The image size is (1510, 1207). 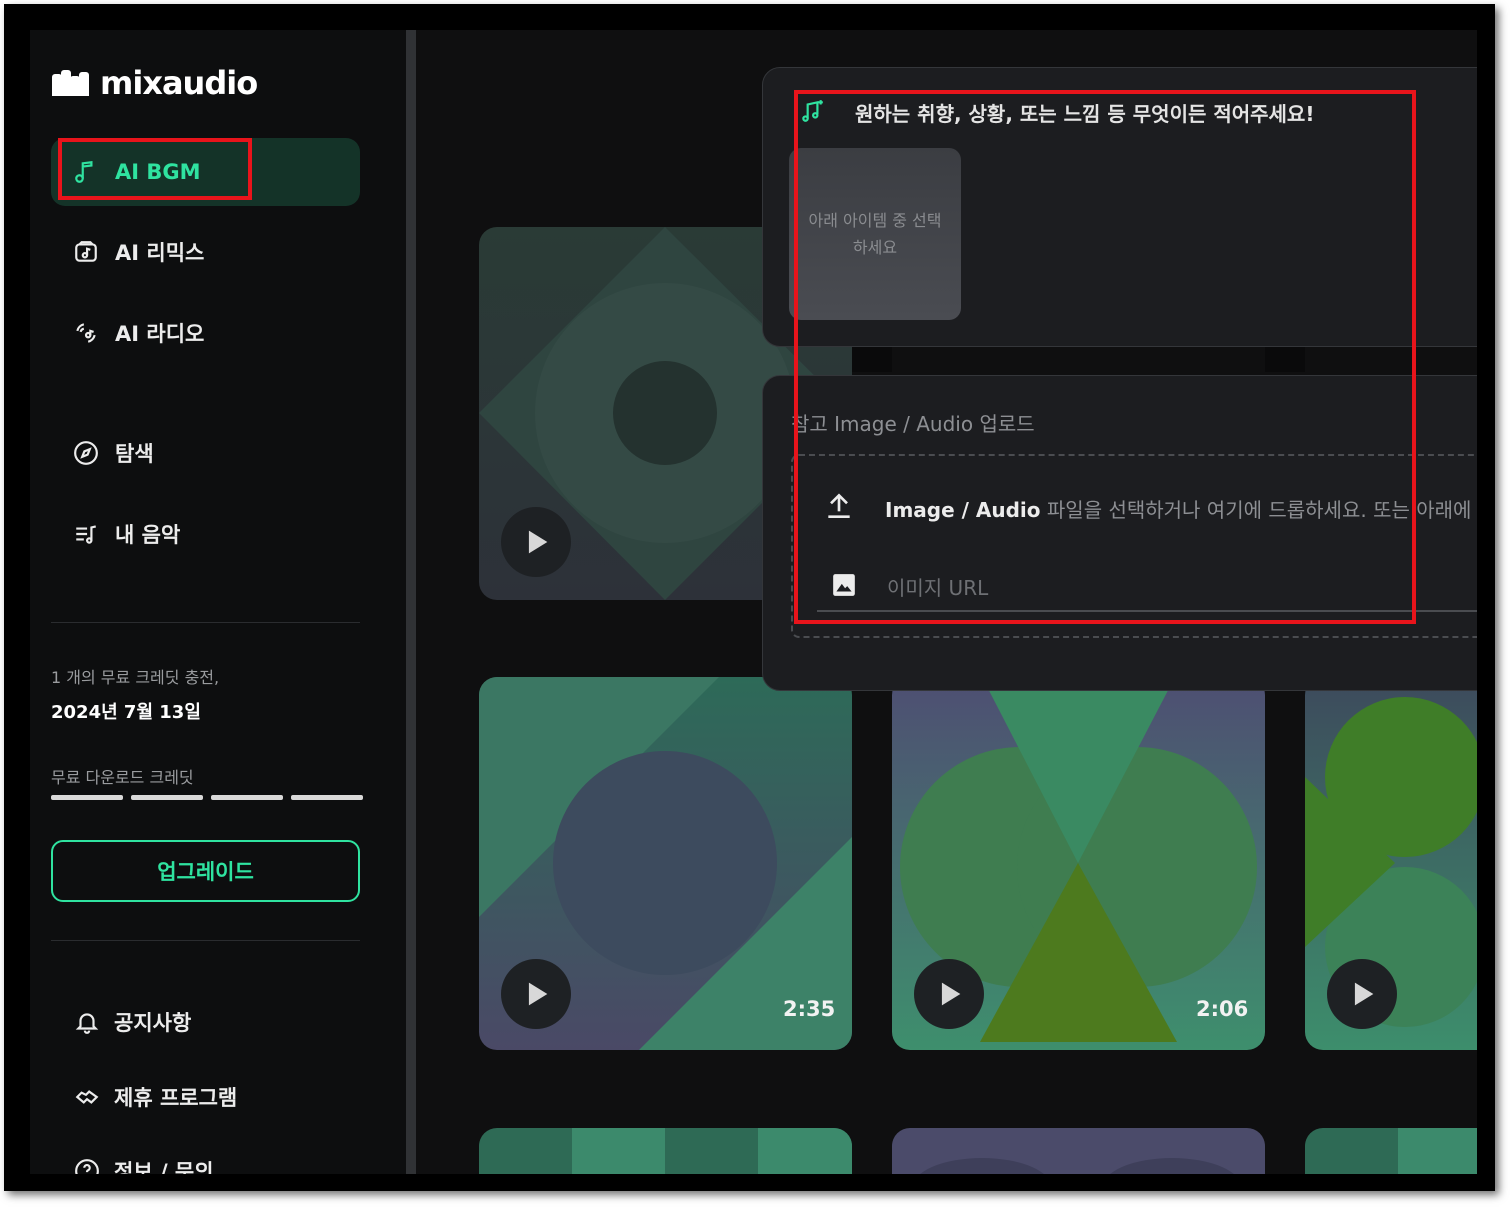 What do you see at coordinates (205, 534) in the screenshot?
I see `sidebar-item-my-music: 내 음악` at bounding box center [205, 534].